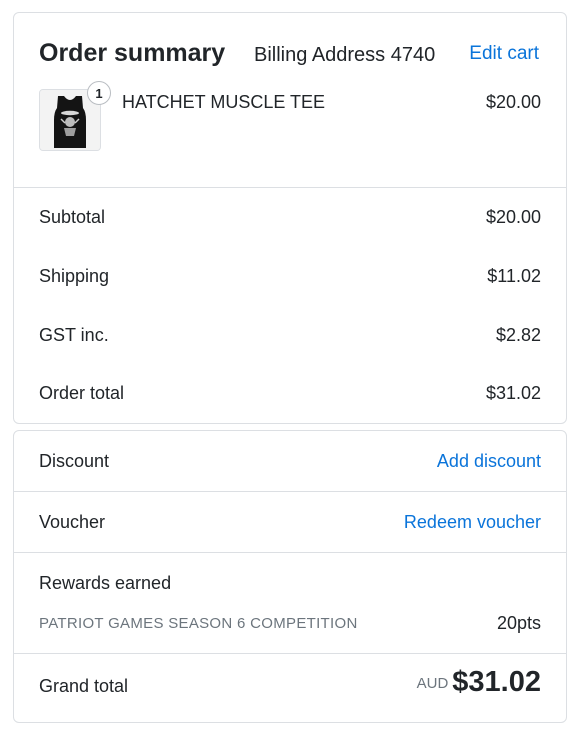 The width and height of the screenshot is (581, 734). I want to click on voucher-label: Voucher, so click(72, 522).